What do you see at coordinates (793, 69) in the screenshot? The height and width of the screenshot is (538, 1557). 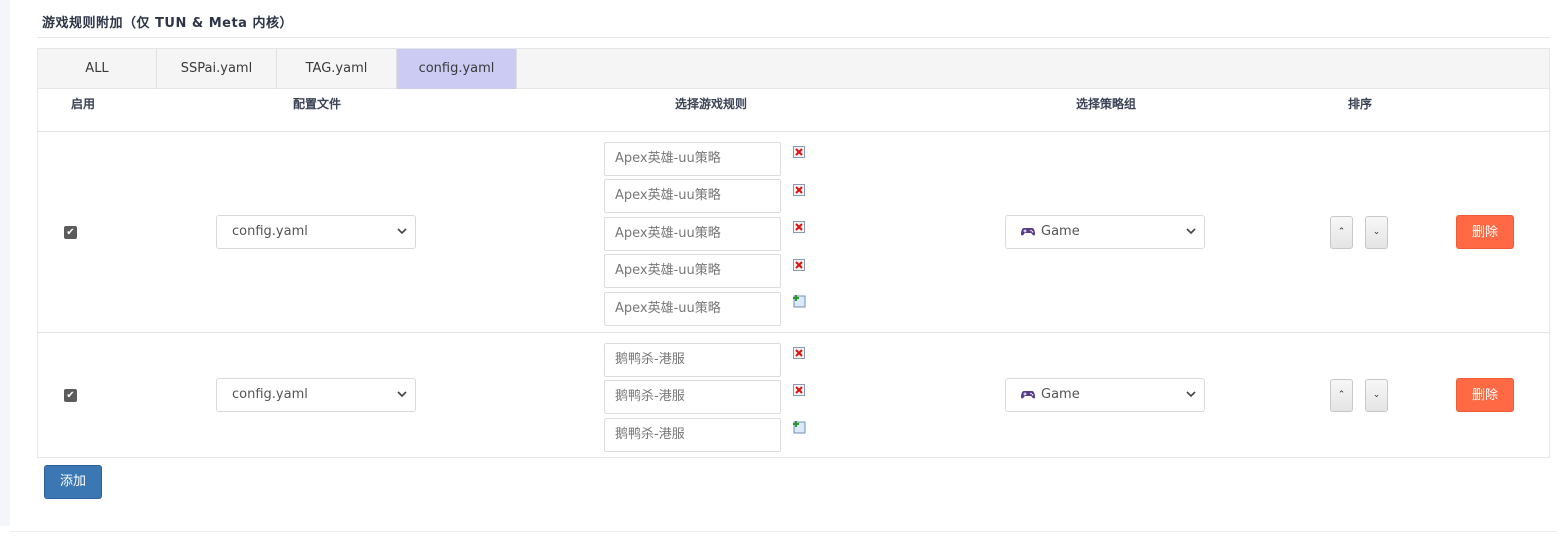 I see `config-tabs: ALL SSPai.yaml TAG.yaml config.yaml` at bounding box center [793, 69].